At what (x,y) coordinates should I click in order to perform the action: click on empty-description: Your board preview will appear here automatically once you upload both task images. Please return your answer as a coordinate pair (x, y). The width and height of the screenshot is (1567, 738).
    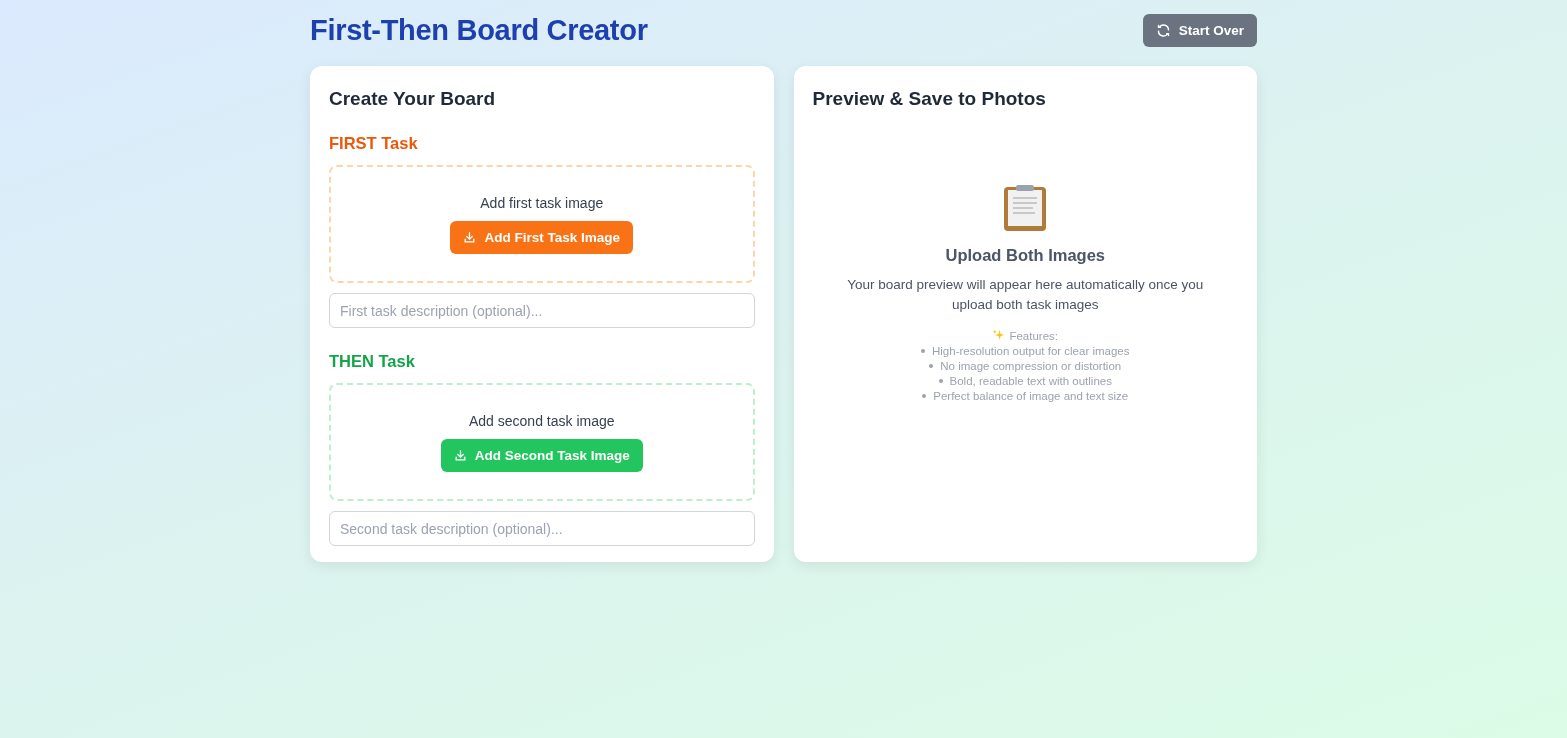
    Looking at the image, I should click on (1025, 295).